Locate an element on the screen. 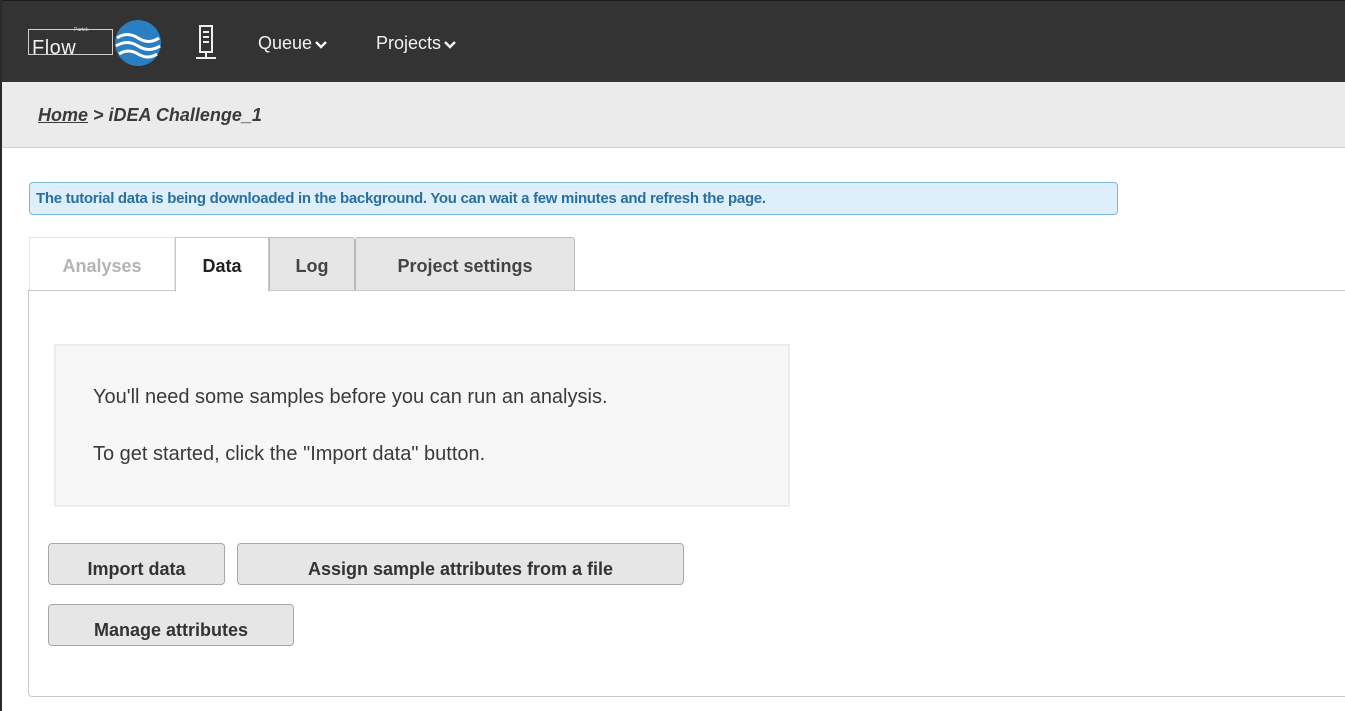  breadcrumb-current: iDEA Challenge_1 is located at coordinates (185, 115).